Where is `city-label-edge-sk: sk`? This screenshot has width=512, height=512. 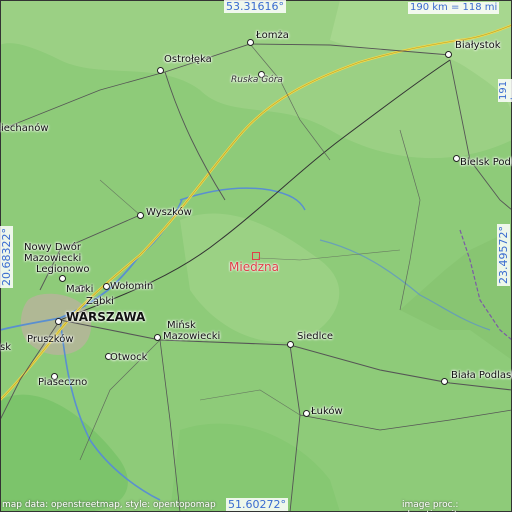 city-label-edge-sk: sk is located at coordinates (6, 347).